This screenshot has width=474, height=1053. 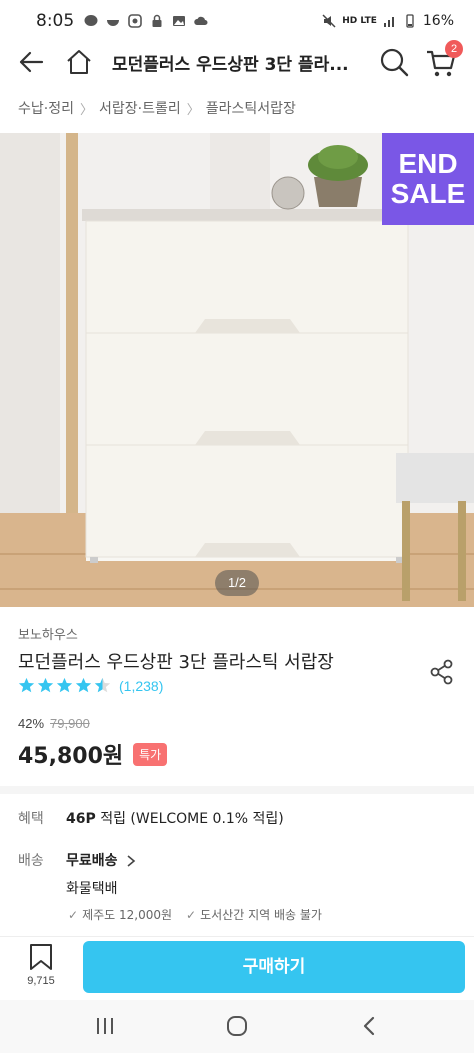 What do you see at coordinates (179, 21) in the screenshot?
I see `gallery-icon` at bounding box center [179, 21].